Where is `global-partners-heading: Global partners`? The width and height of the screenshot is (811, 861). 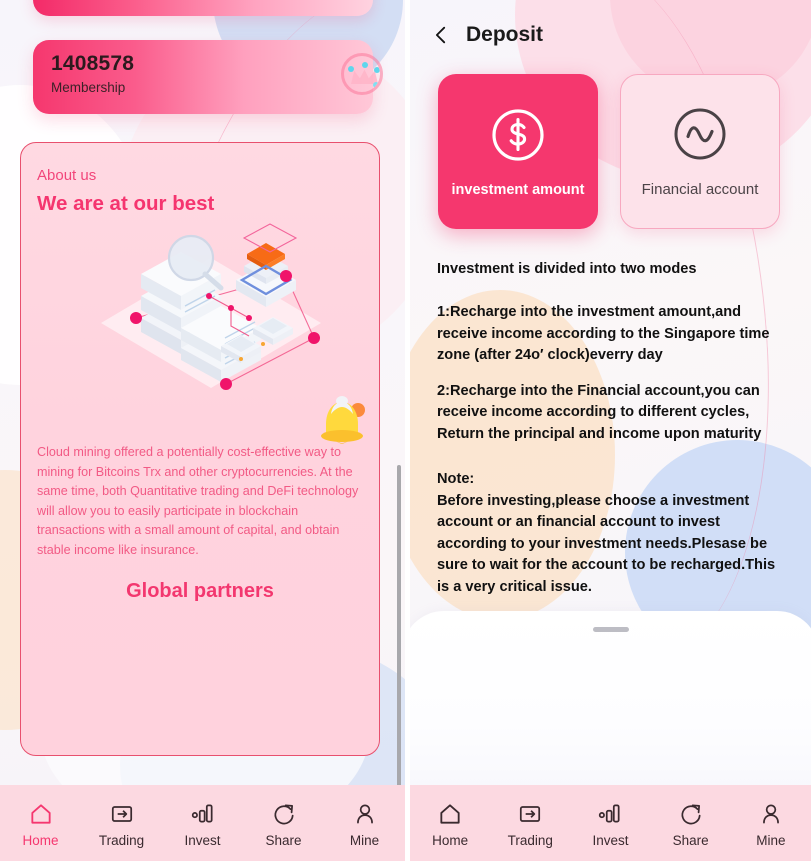 global-partners-heading: Global partners is located at coordinates (200, 591).